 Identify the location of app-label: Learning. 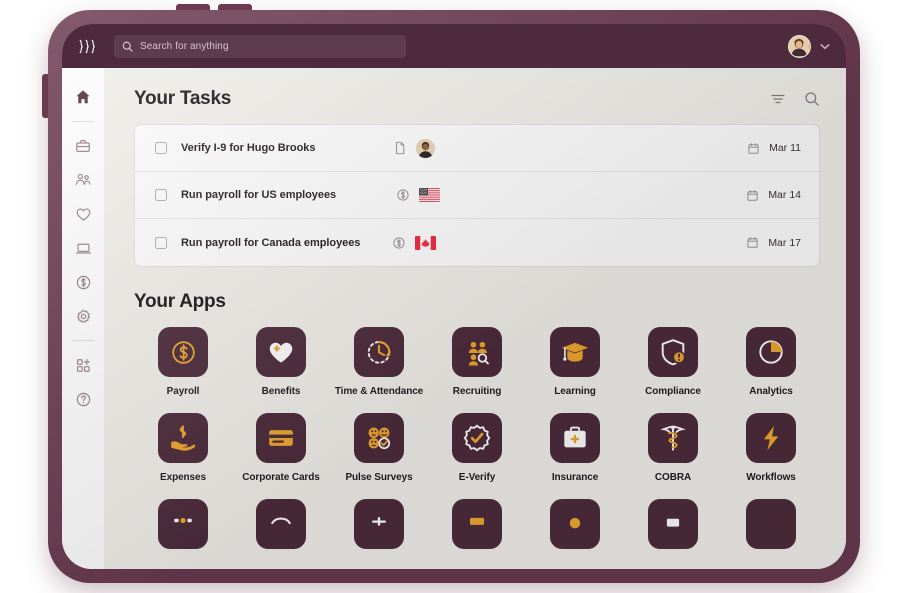
(575, 391).